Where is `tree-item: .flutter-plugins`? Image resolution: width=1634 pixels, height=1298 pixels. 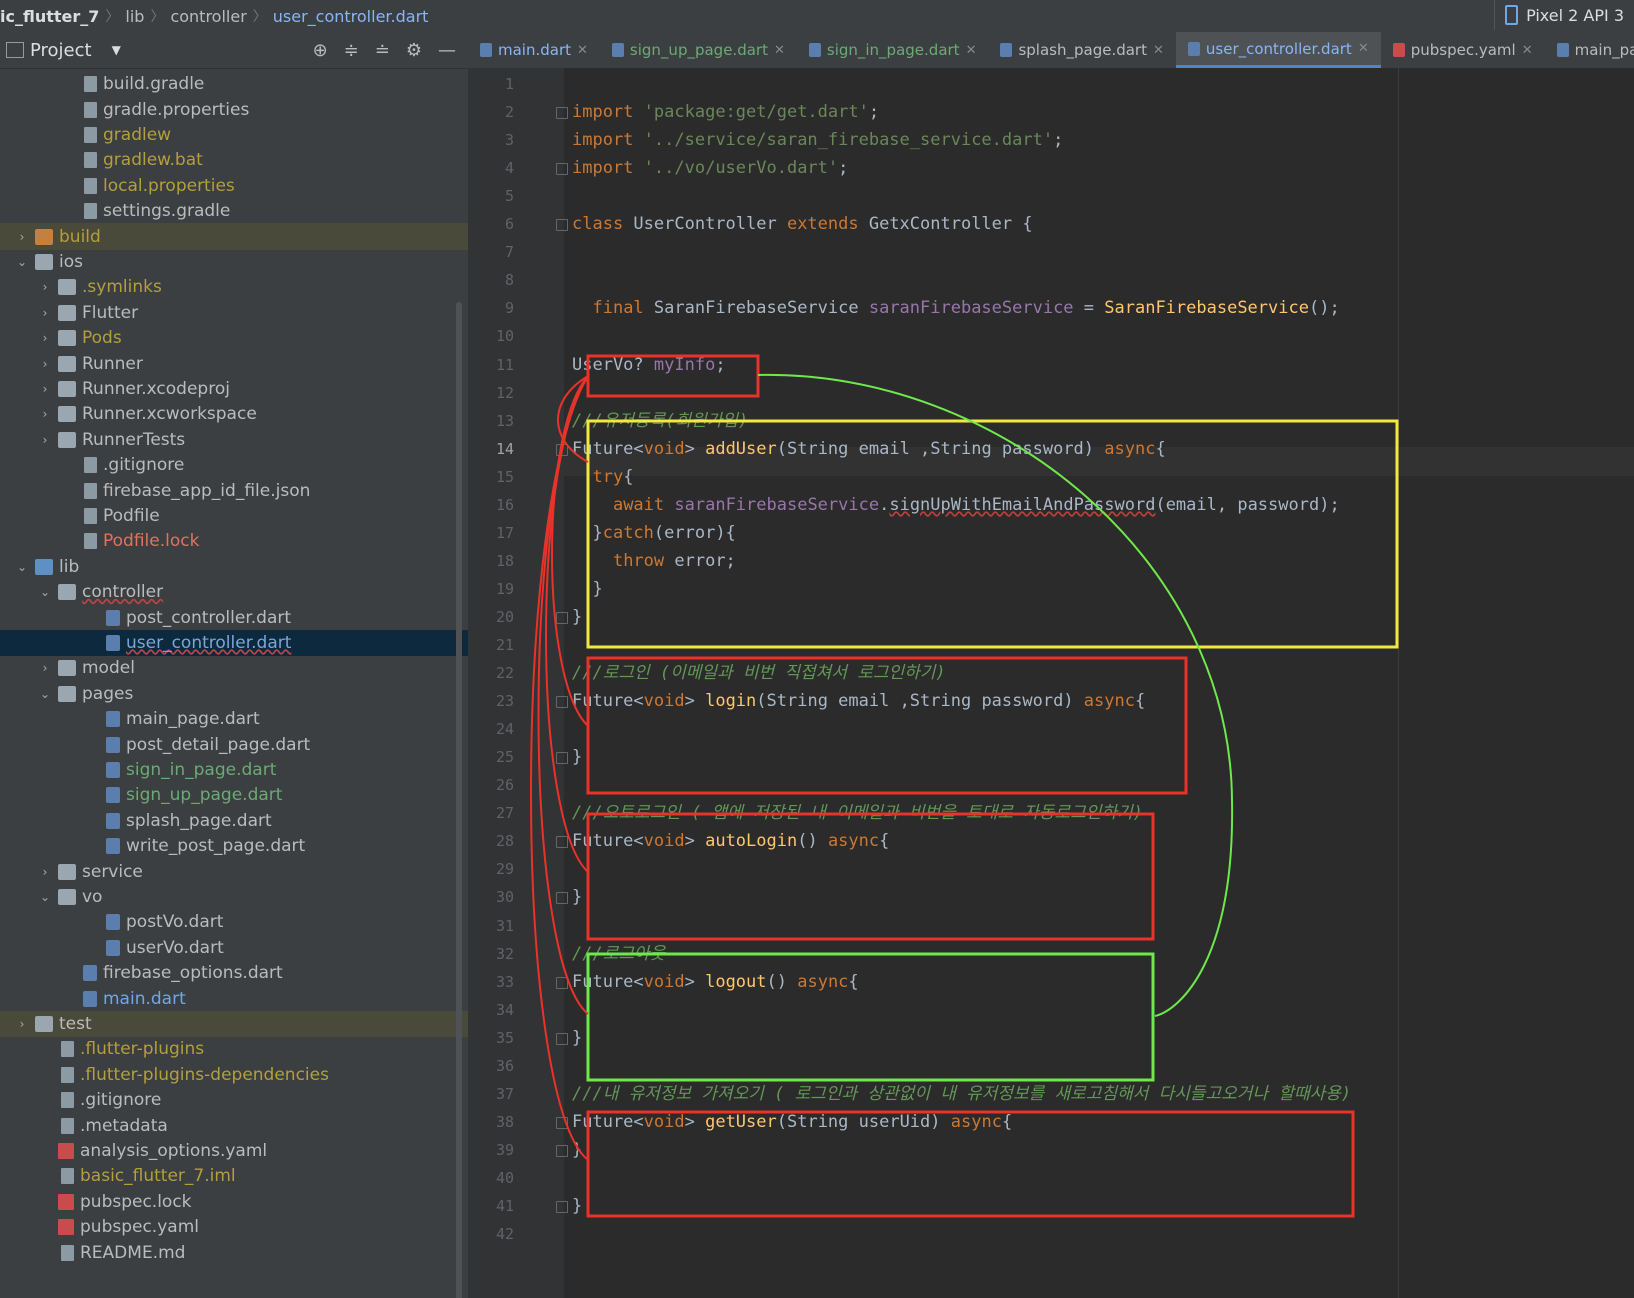
tree-item: .flutter-plugins is located at coordinates (234, 1049).